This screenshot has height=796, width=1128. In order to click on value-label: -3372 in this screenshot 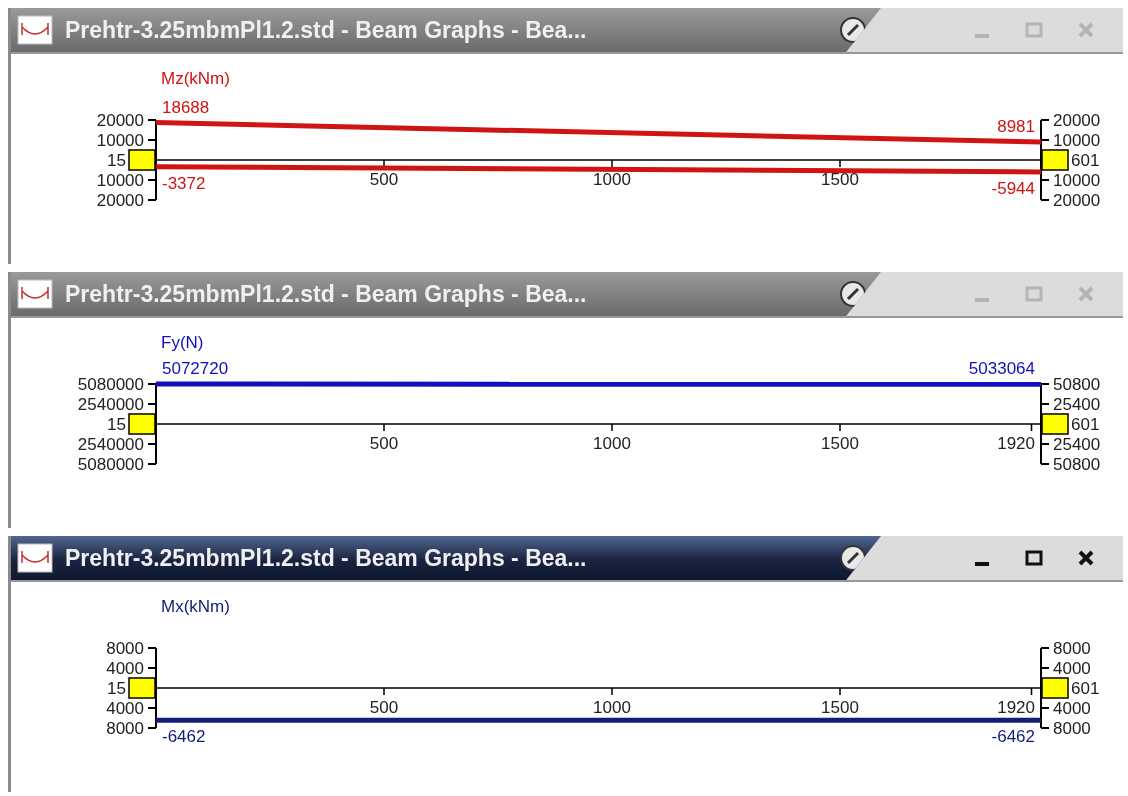, I will do `click(184, 183)`.